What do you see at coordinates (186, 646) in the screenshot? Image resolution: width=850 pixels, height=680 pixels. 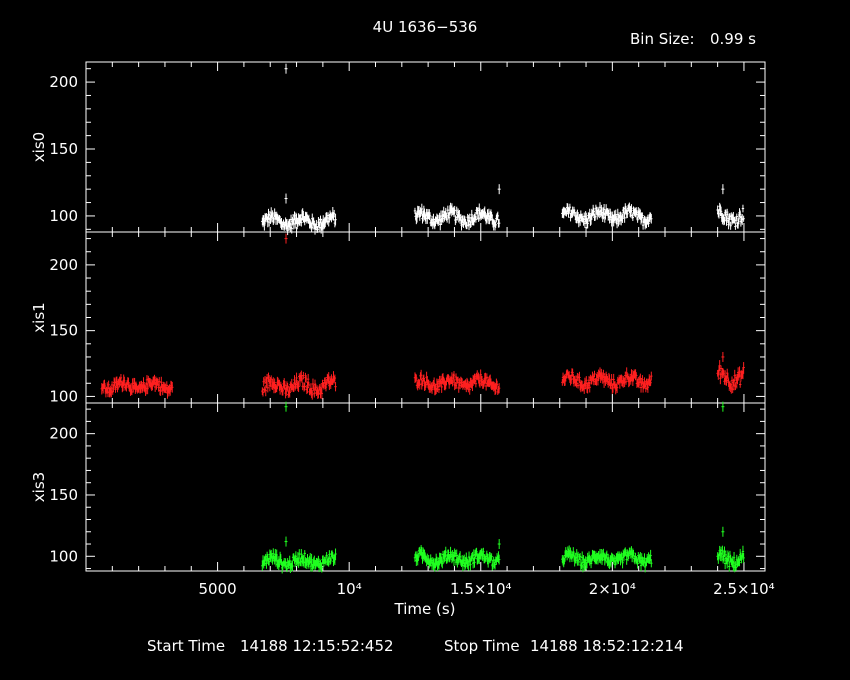 I see `start-time-label: Start Time` at bounding box center [186, 646].